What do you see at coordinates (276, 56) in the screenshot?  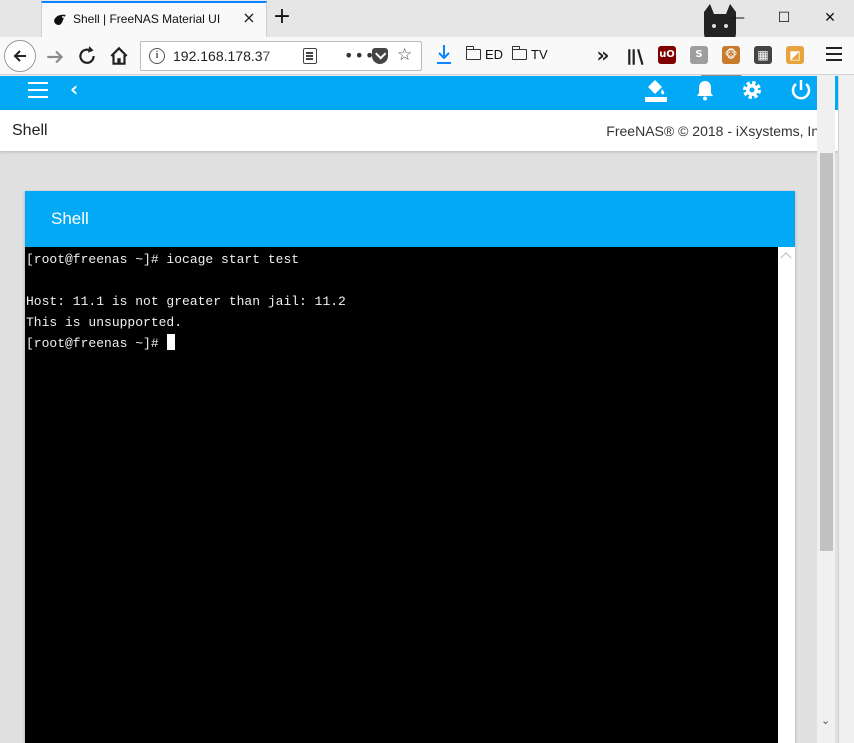 I see `url-fade` at bounding box center [276, 56].